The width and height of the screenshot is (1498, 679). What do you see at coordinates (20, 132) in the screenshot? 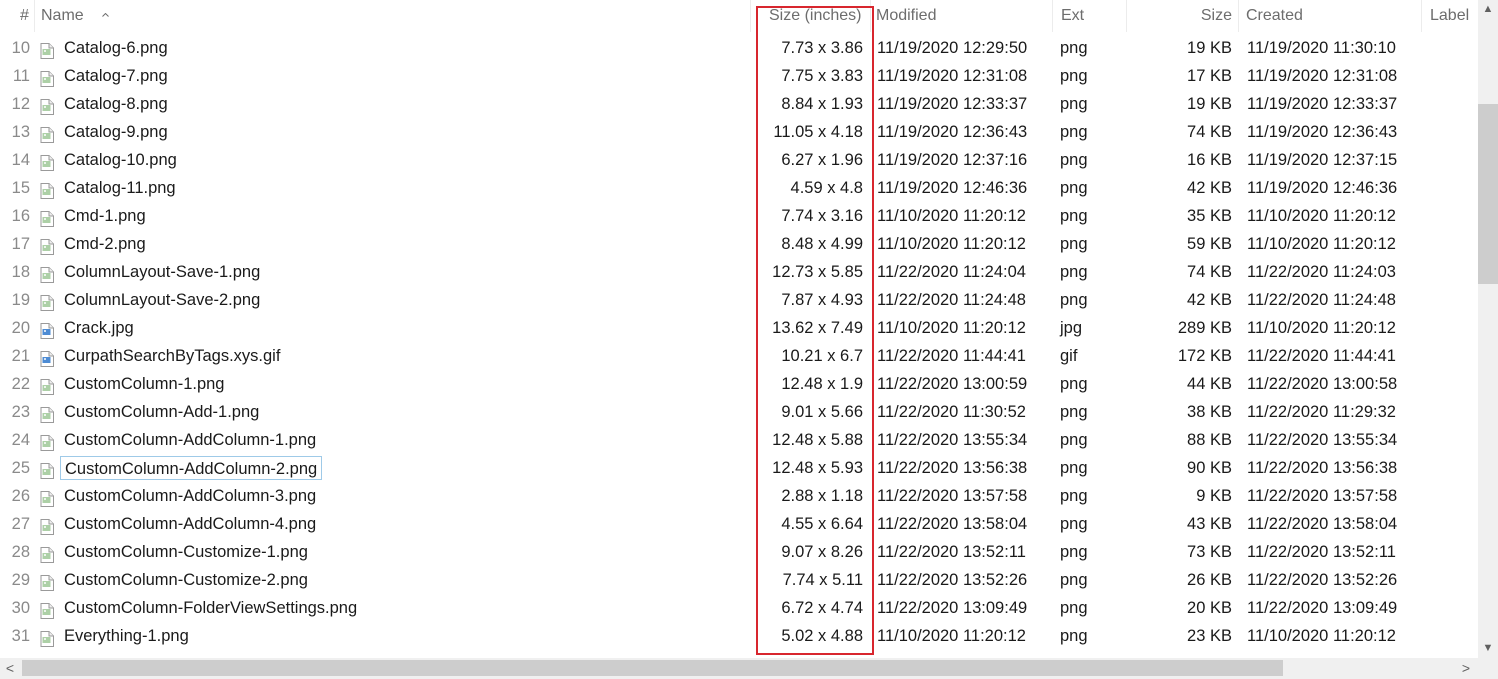
I see `row-number: 13` at bounding box center [20, 132].